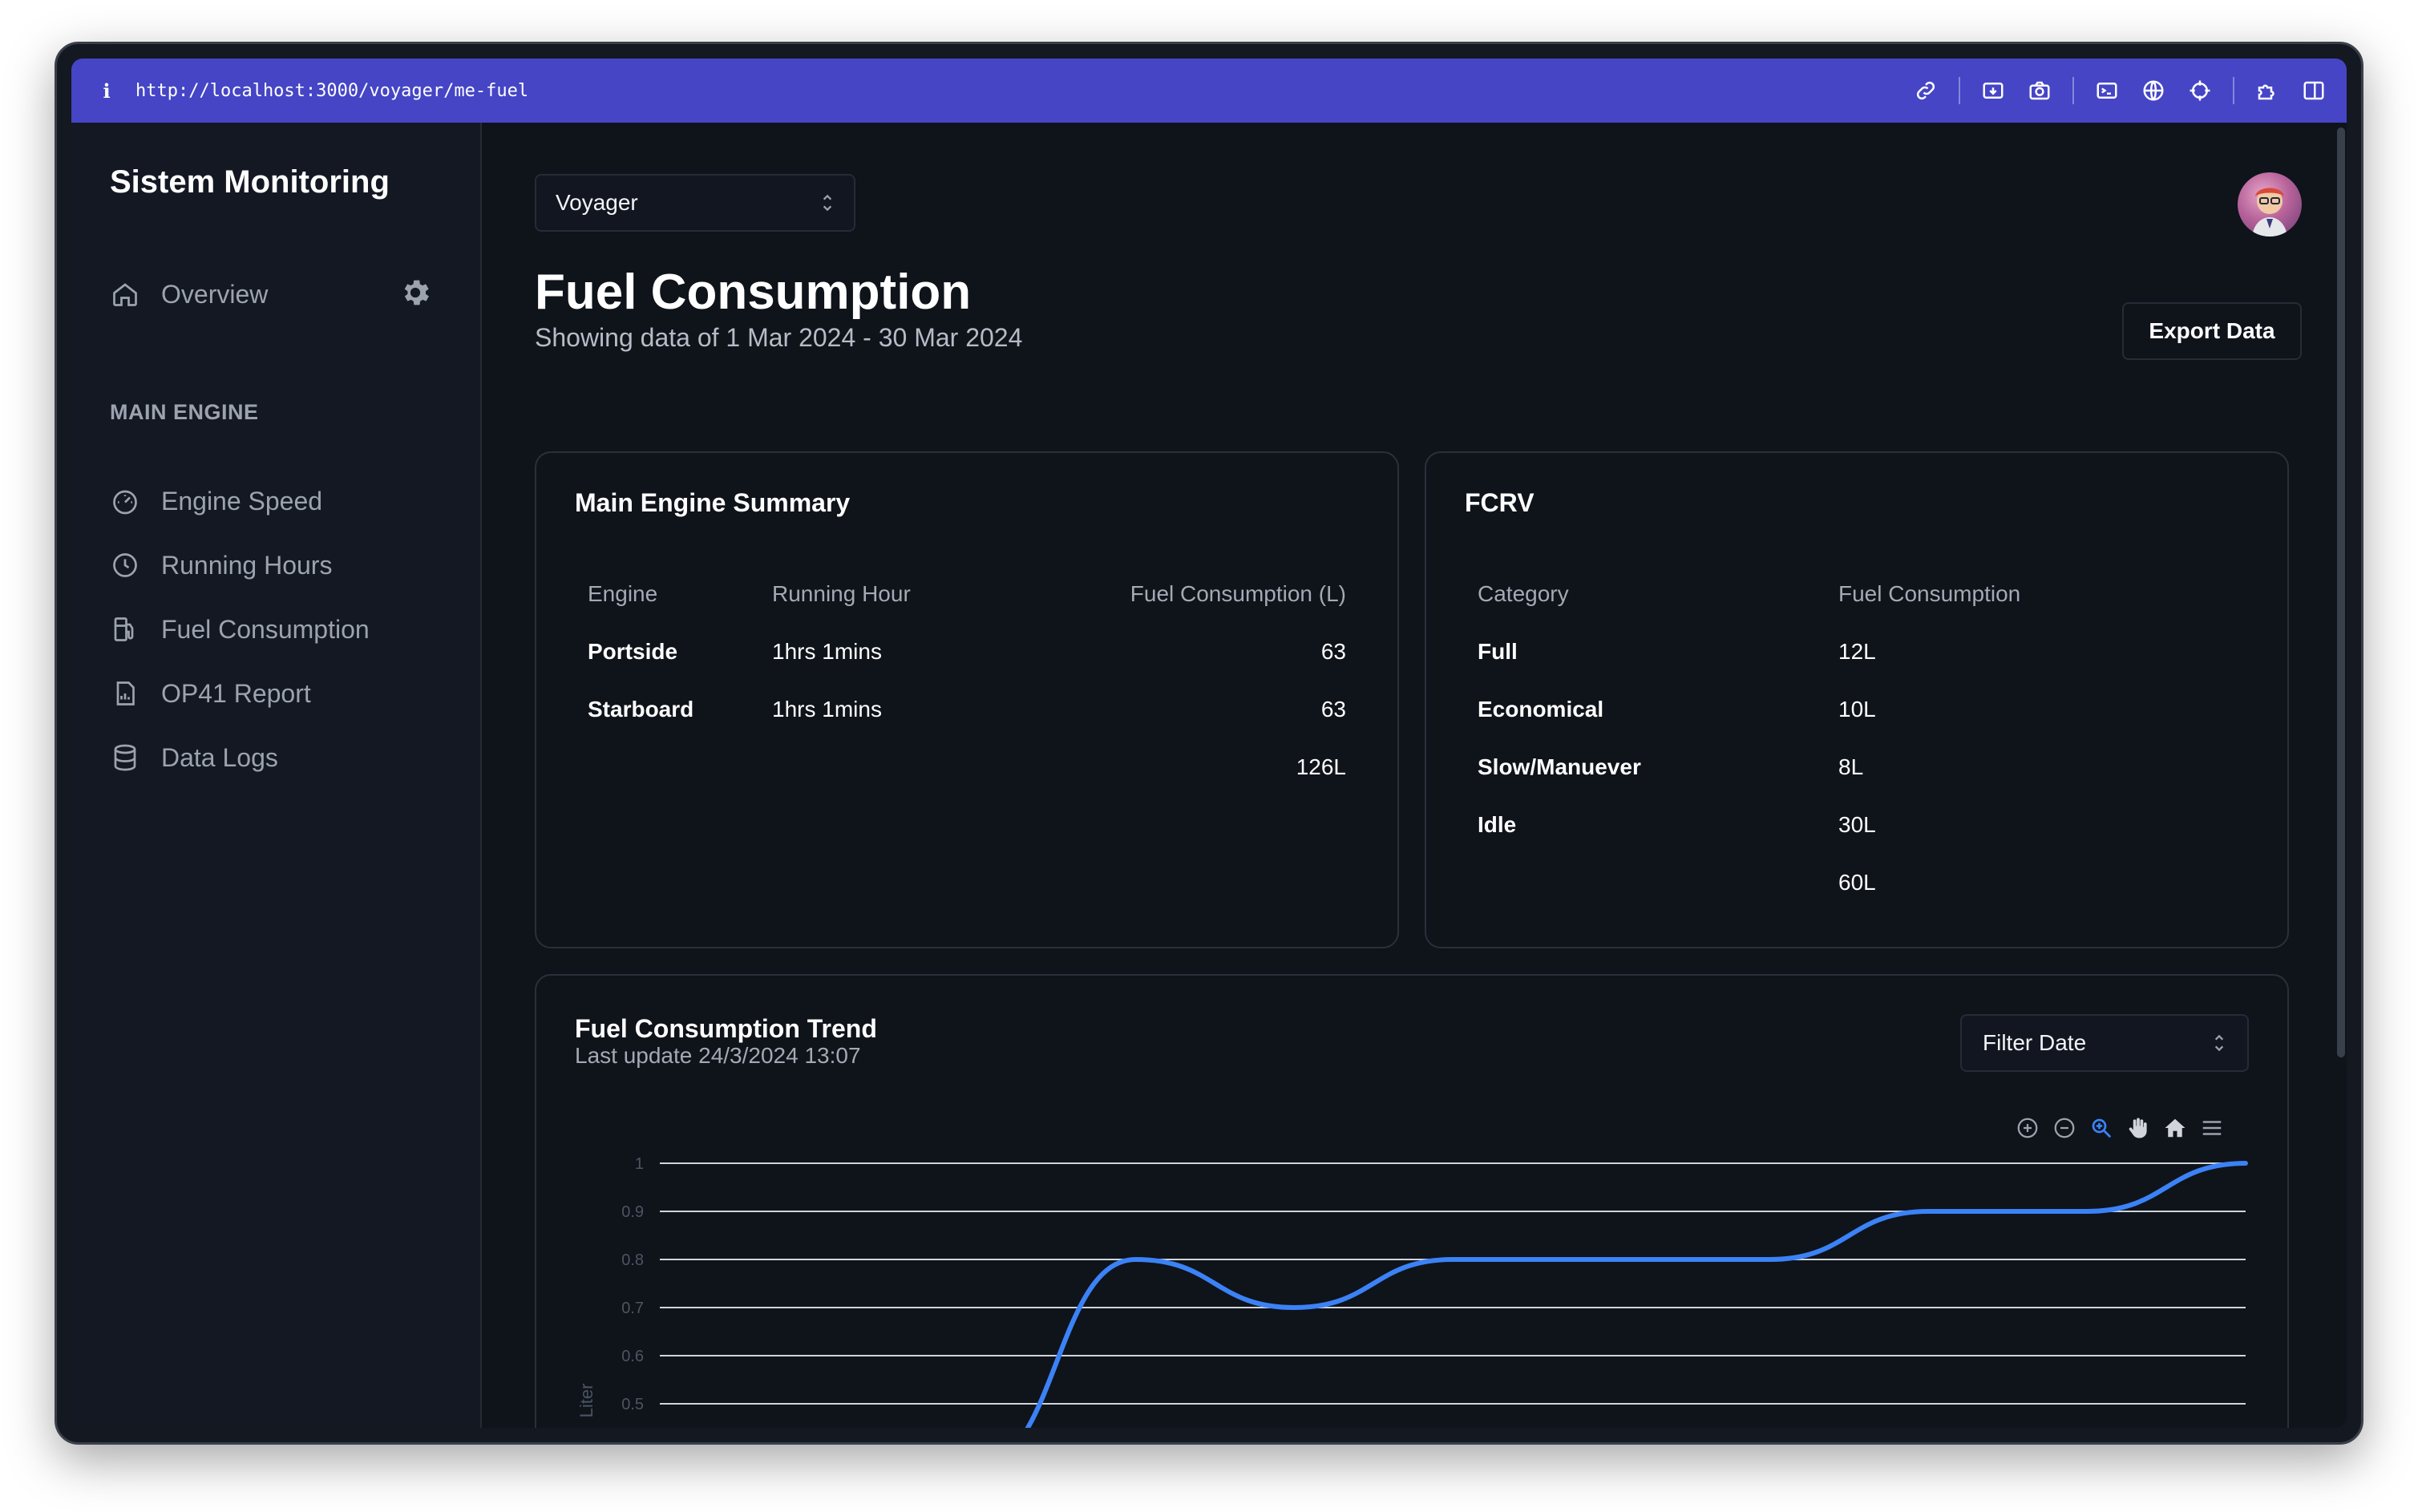 This screenshot has height=1512, width=2418. I want to click on browser-toolbar, so click(2119, 90).